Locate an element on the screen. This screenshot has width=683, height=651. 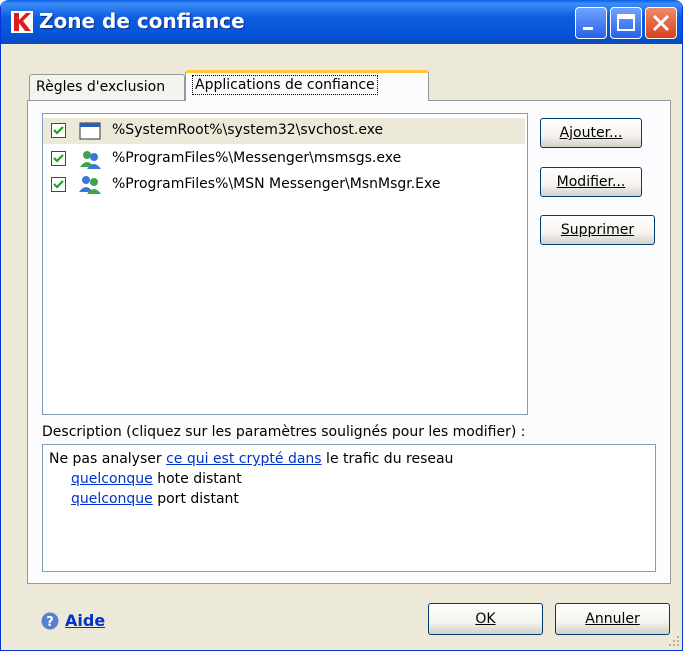
description-line-2: quelconque hote distant is located at coordinates (156, 479).